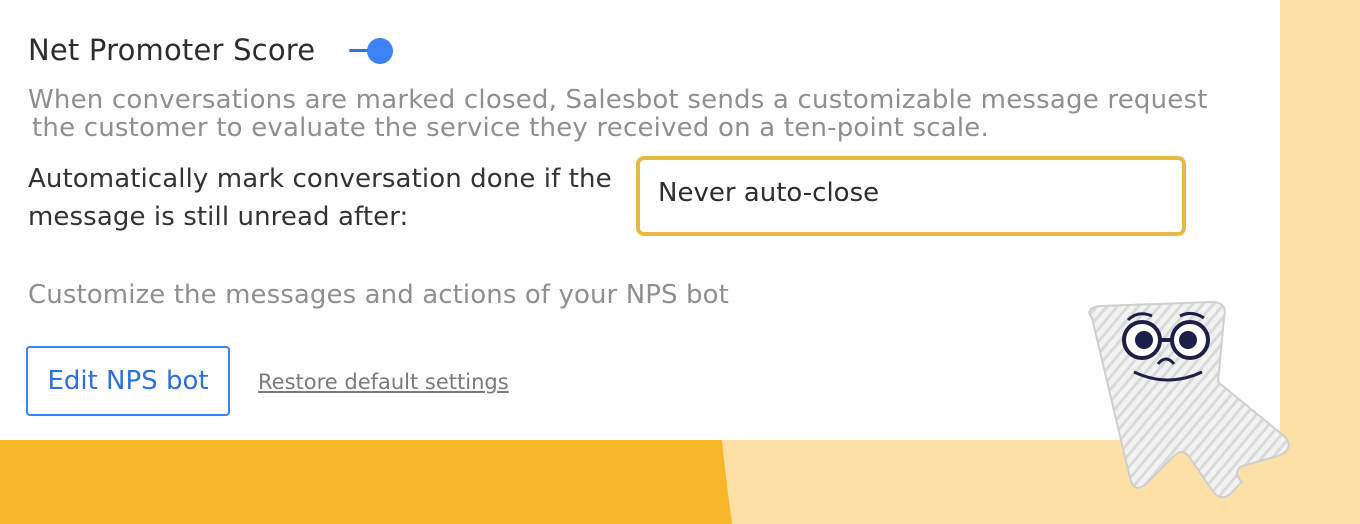 This screenshot has width=1360, height=524. What do you see at coordinates (911, 196) in the screenshot?
I see `auto-close-select: Never auto-close` at bounding box center [911, 196].